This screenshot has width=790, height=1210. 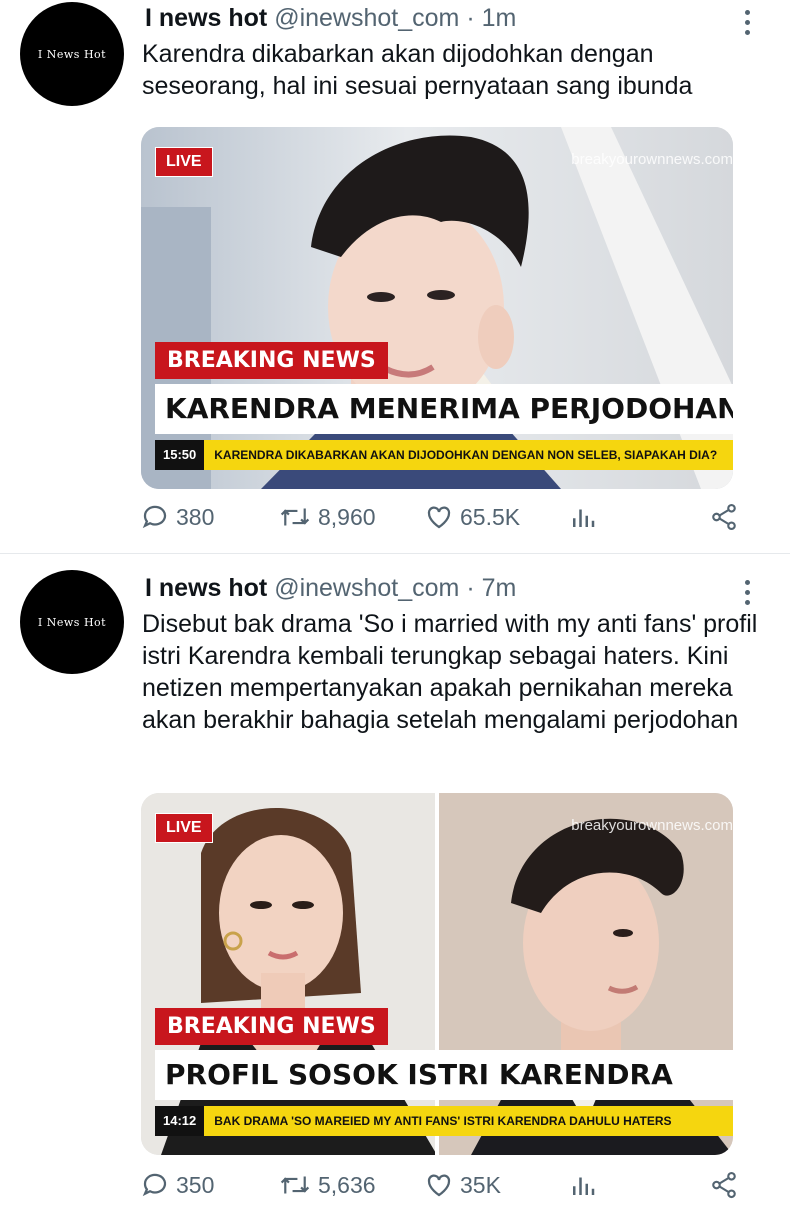 What do you see at coordinates (395, 553) in the screenshot?
I see `tweet-divider` at bounding box center [395, 553].